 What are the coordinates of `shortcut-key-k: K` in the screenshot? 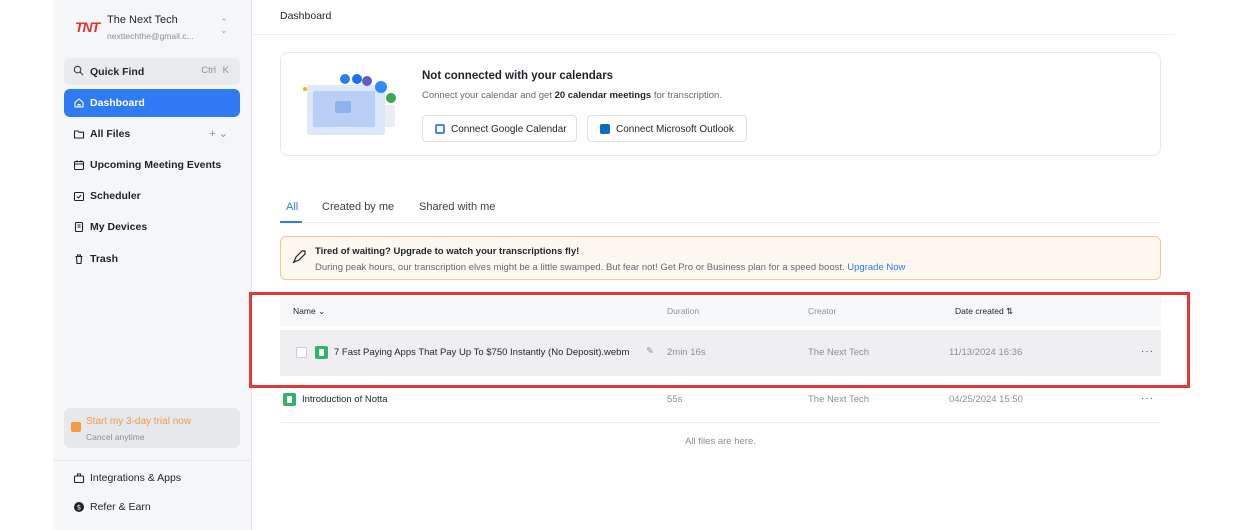 It's located at (225, 70).